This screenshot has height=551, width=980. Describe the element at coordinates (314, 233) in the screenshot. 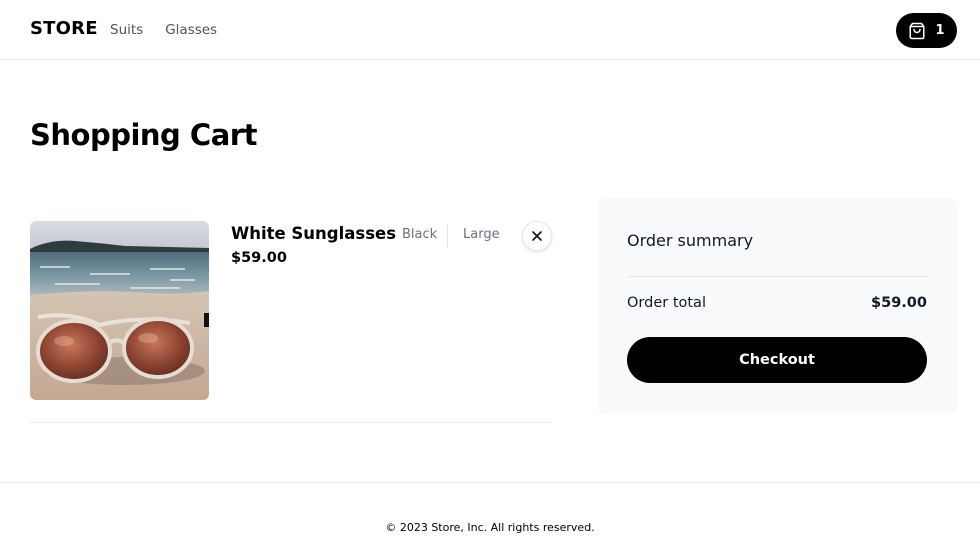

I see `product-name: White Sunglasses` at that location.